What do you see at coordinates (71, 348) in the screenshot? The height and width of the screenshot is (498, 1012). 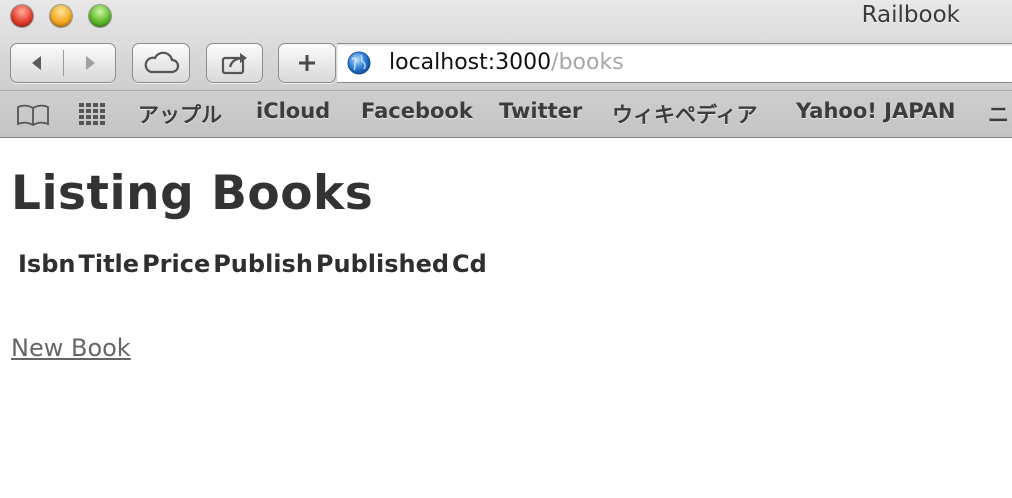 I see `new-book-link: New Book` at bounding box center [71, 348].